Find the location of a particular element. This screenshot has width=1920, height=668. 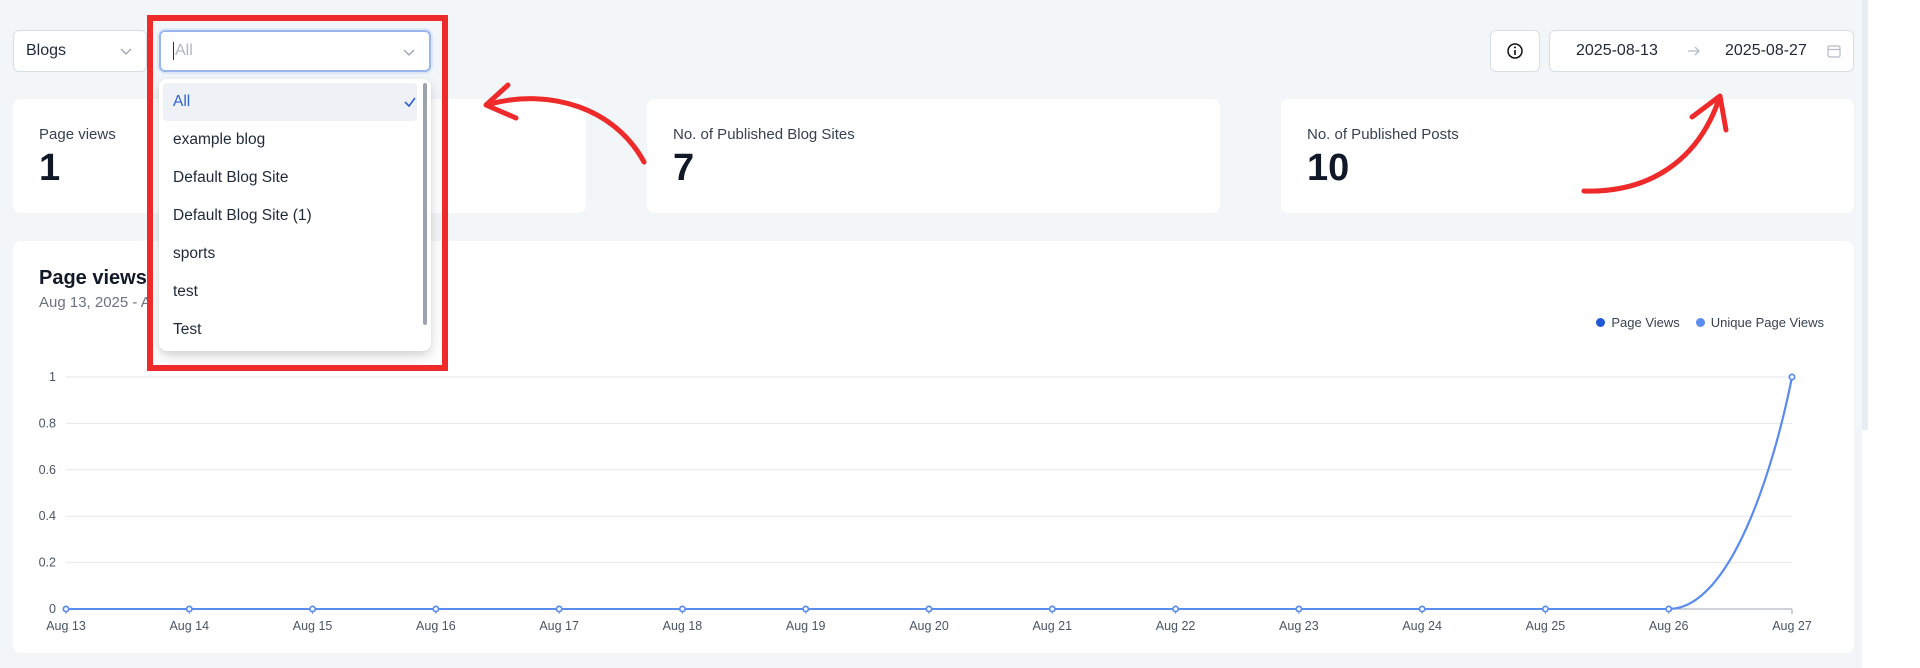

info-button is located at coordinates (1515, 51).